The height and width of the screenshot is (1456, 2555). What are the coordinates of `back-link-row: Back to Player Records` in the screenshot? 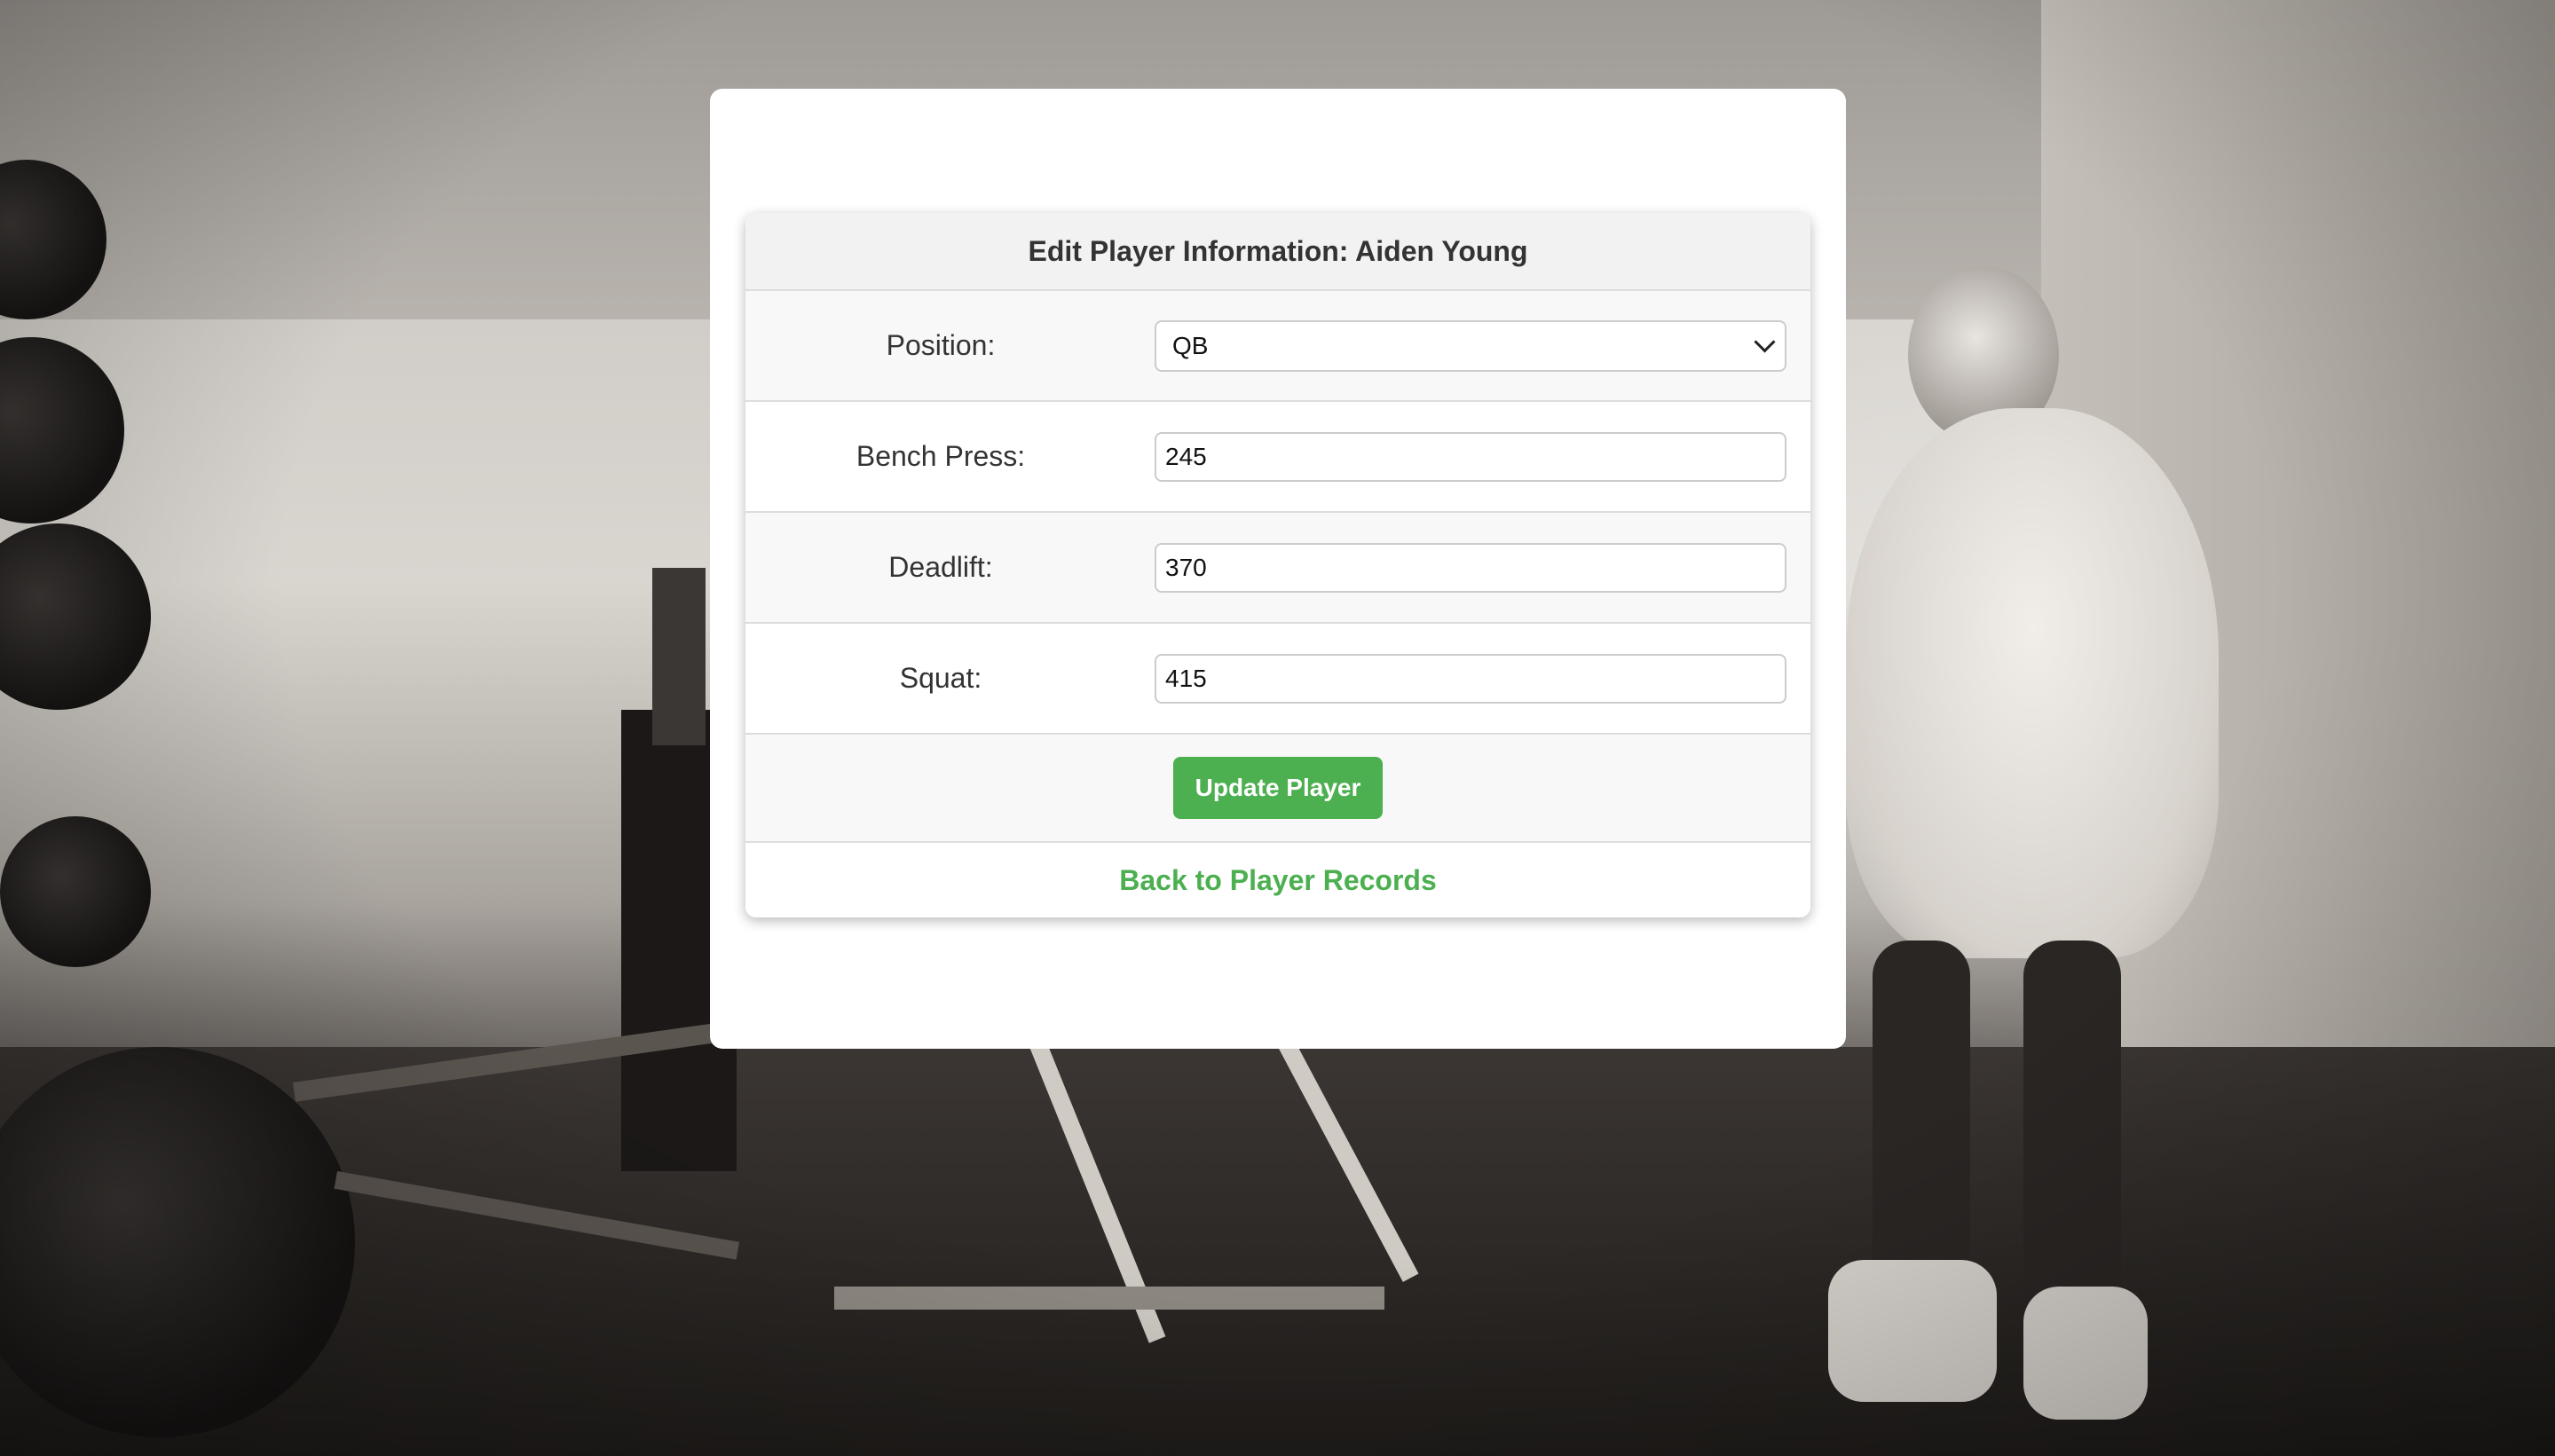 It's located at (1277, 880).